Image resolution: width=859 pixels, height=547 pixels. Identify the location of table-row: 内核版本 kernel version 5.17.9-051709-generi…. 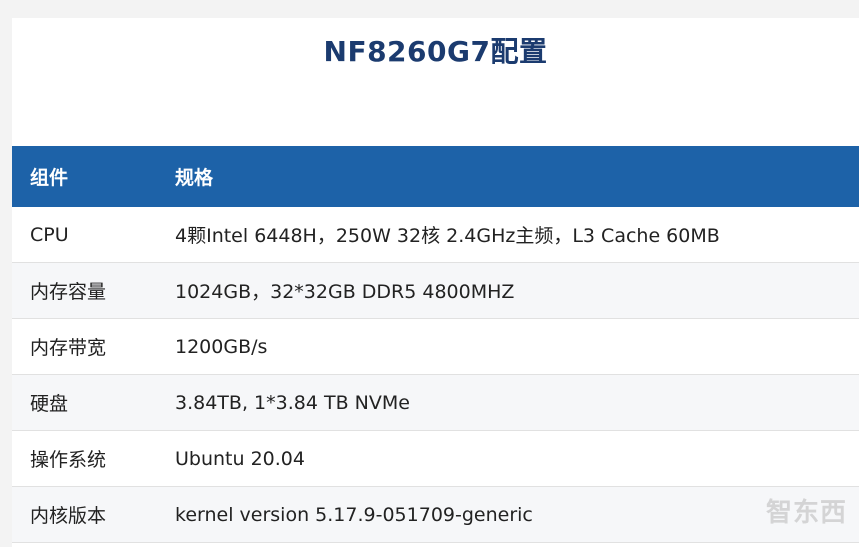
(435, 515).